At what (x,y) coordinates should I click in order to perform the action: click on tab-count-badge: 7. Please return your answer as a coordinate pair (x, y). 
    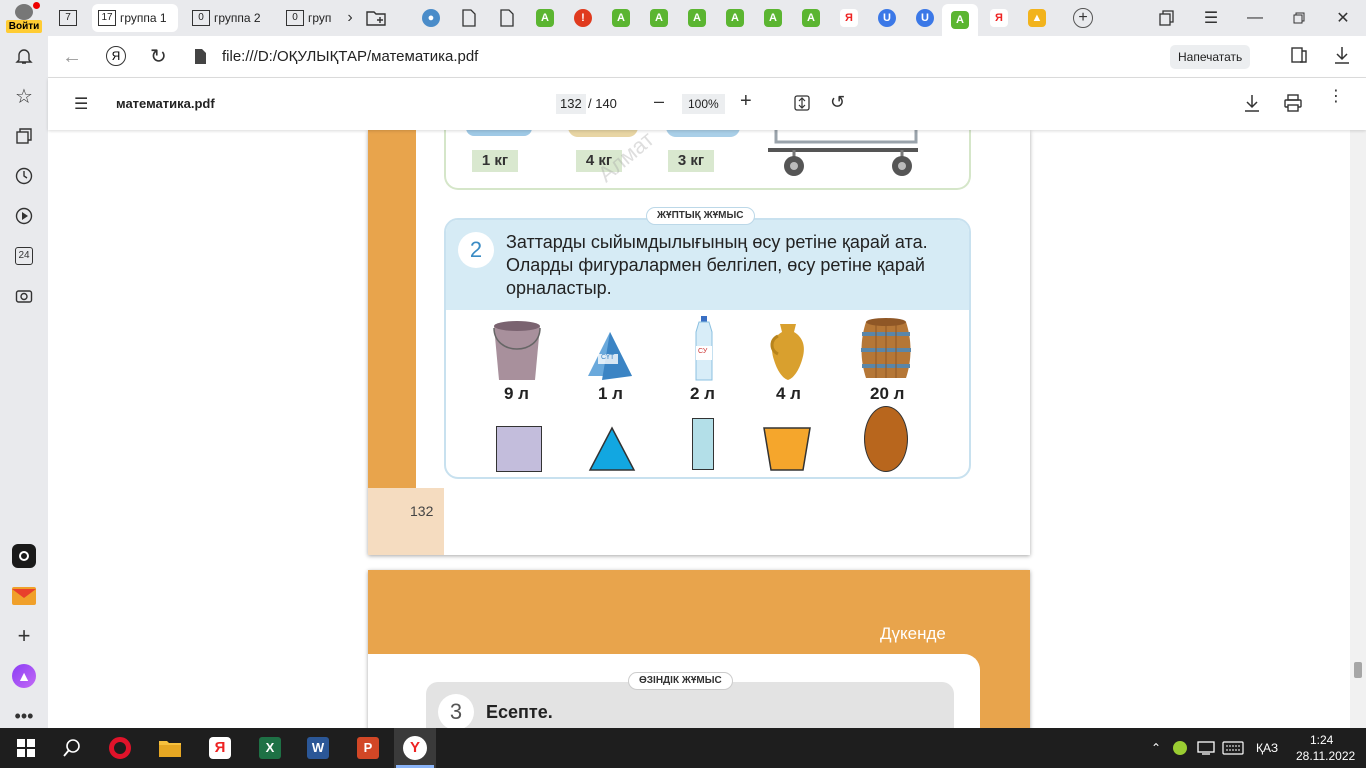
    Looking at the image, I should click on (68, 18).